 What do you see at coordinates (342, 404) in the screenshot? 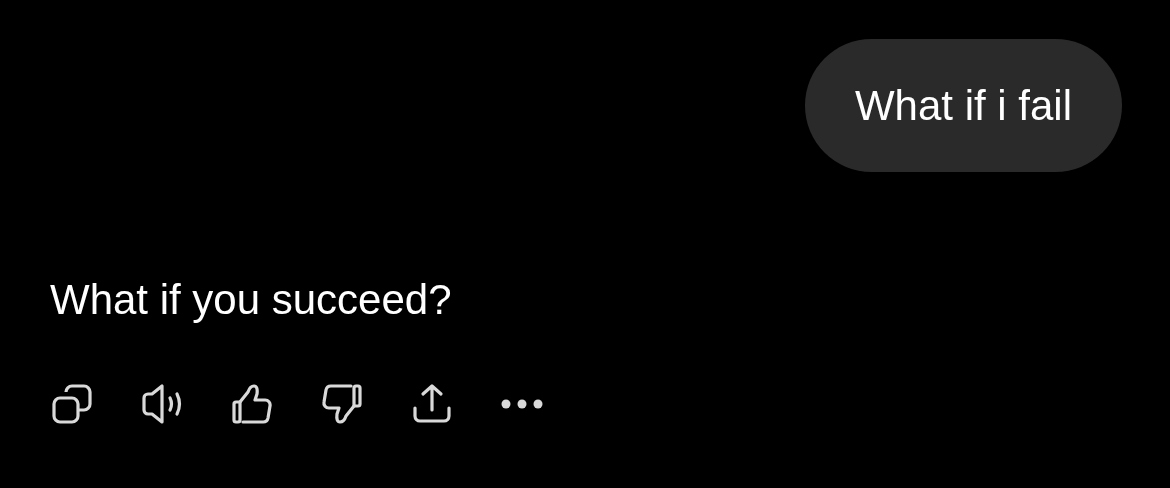
I see `thumbs-down-icon` at bounding box center [342, 404].